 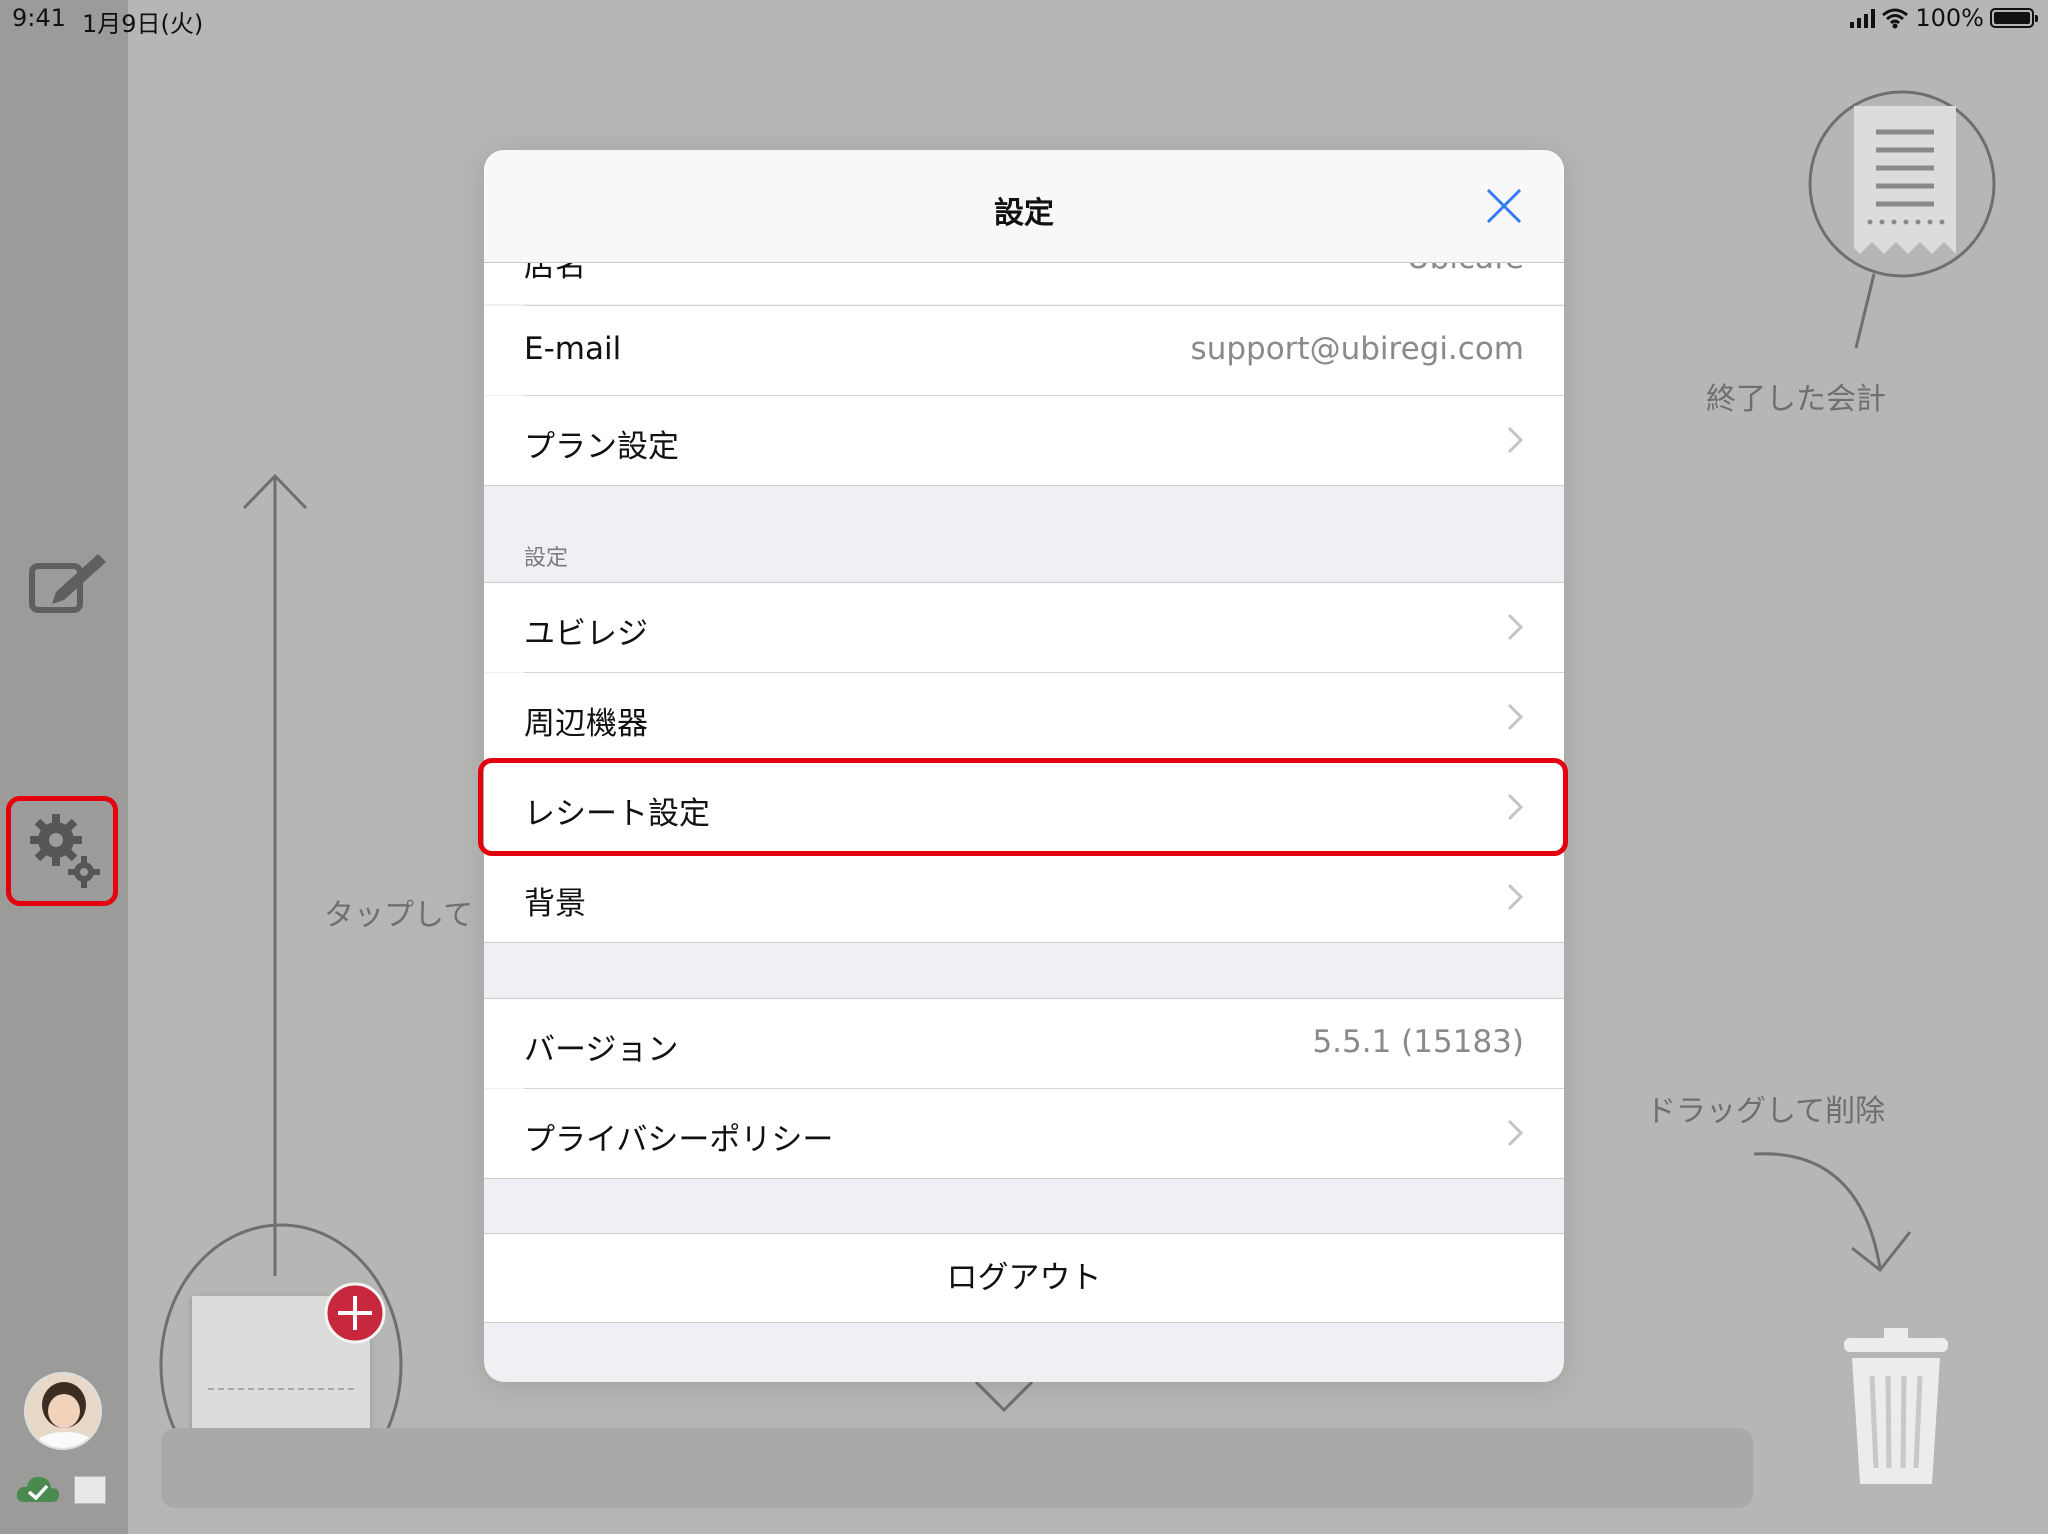 I want to click on sync-status-square, so click(x=90, y=1490).